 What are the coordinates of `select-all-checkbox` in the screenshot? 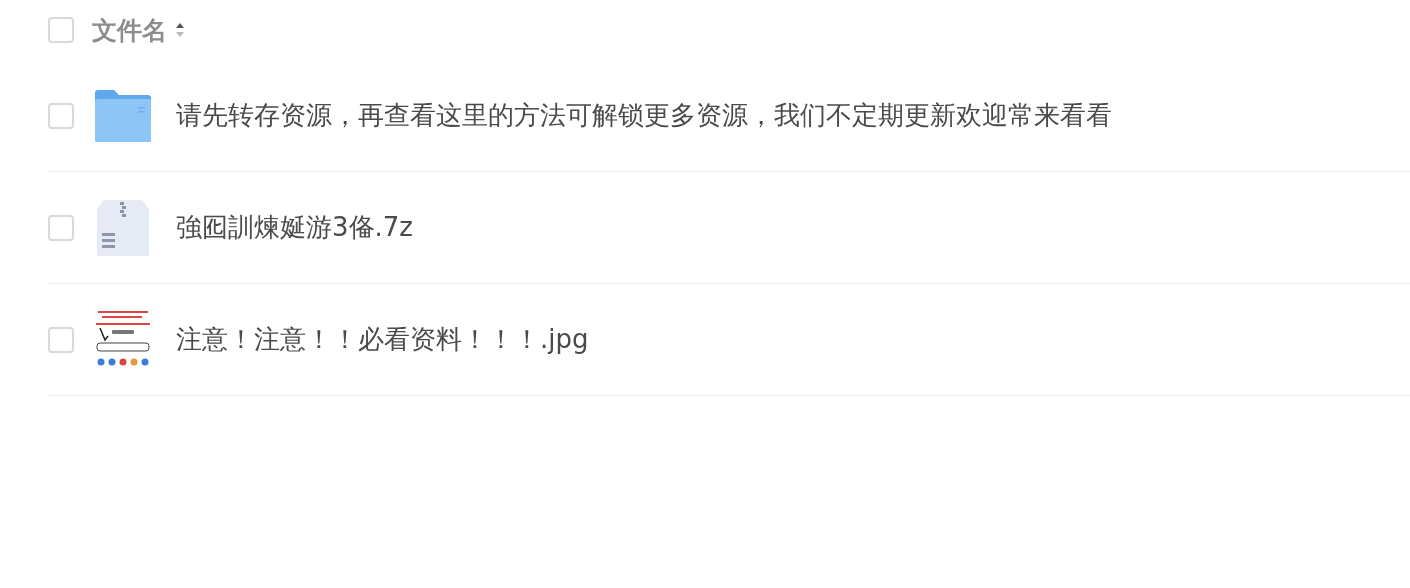 It's located at (61, 30).